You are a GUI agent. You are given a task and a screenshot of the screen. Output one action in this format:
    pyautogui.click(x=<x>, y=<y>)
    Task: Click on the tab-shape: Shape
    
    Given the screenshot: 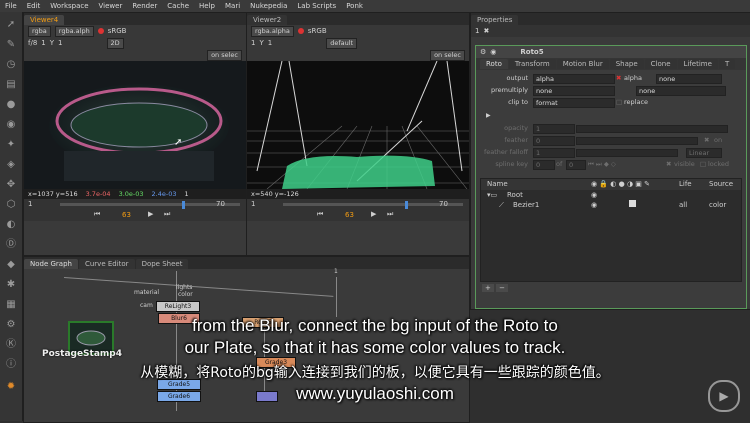 What is the action you would take?
    pyautogui.click(x=626, y=64)
    